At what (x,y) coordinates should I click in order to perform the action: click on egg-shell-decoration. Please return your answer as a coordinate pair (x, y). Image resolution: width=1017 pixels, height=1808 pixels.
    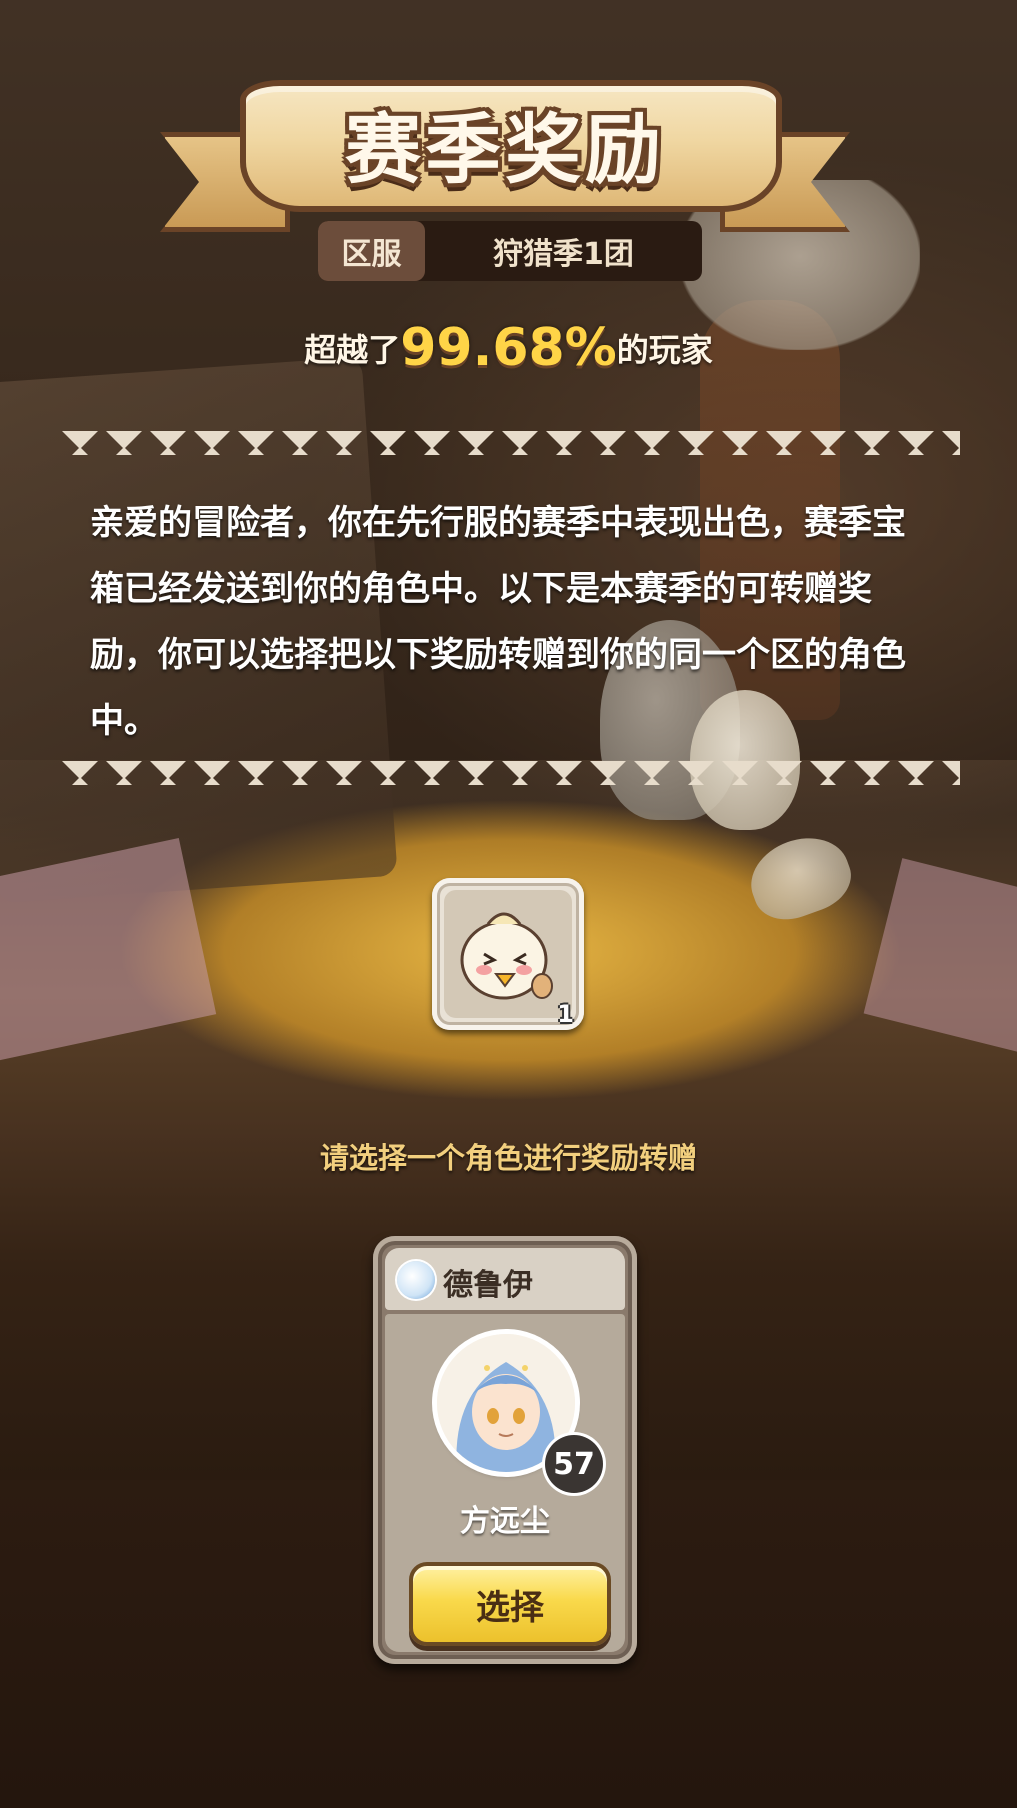
    Looking at the image, I should click on (800, 877).